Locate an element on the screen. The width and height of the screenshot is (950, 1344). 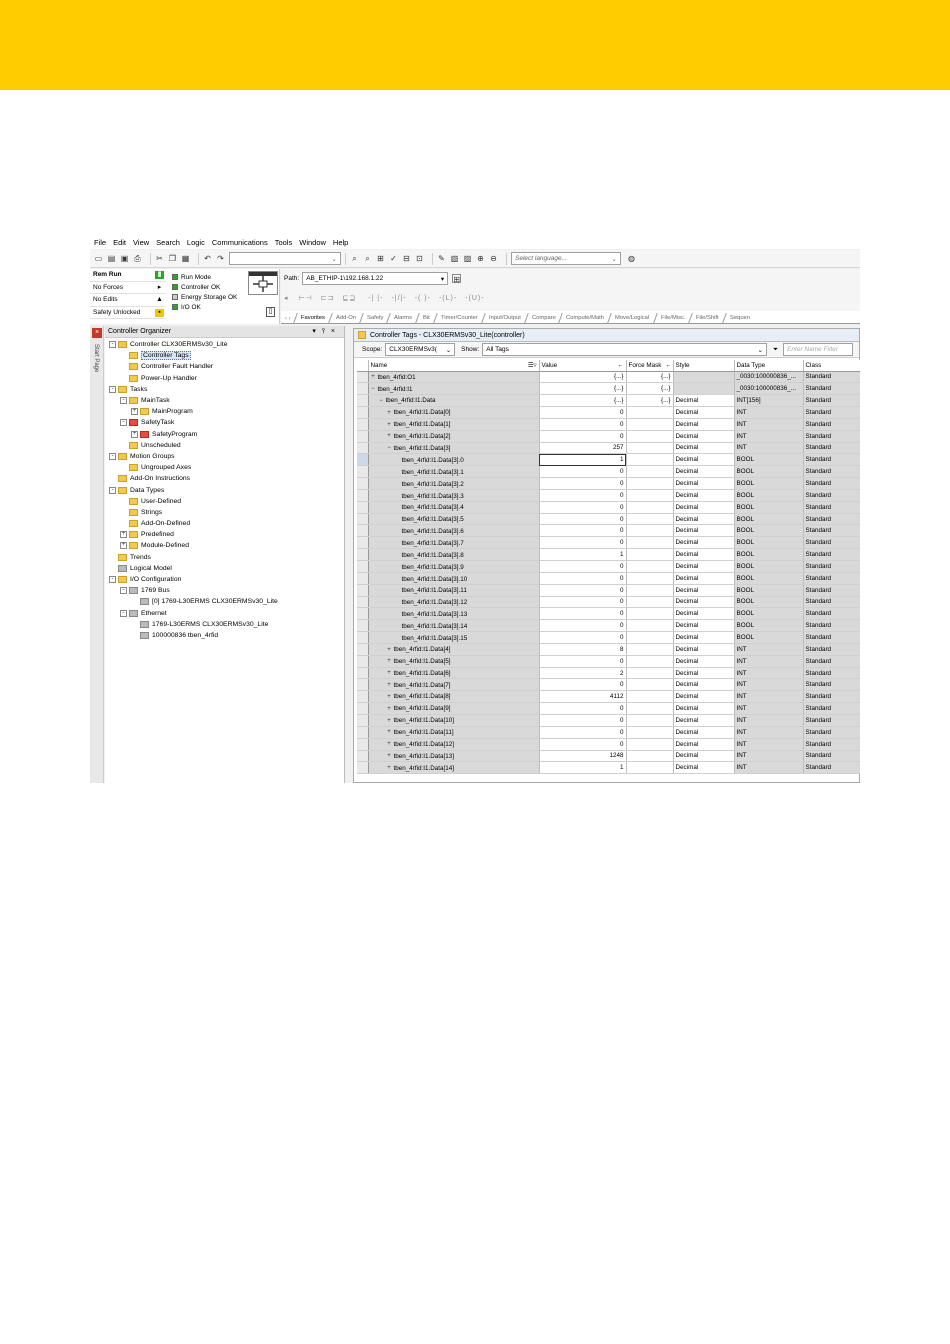
column-header-name: Name ☰▿ is located at coordinates (454, 366).